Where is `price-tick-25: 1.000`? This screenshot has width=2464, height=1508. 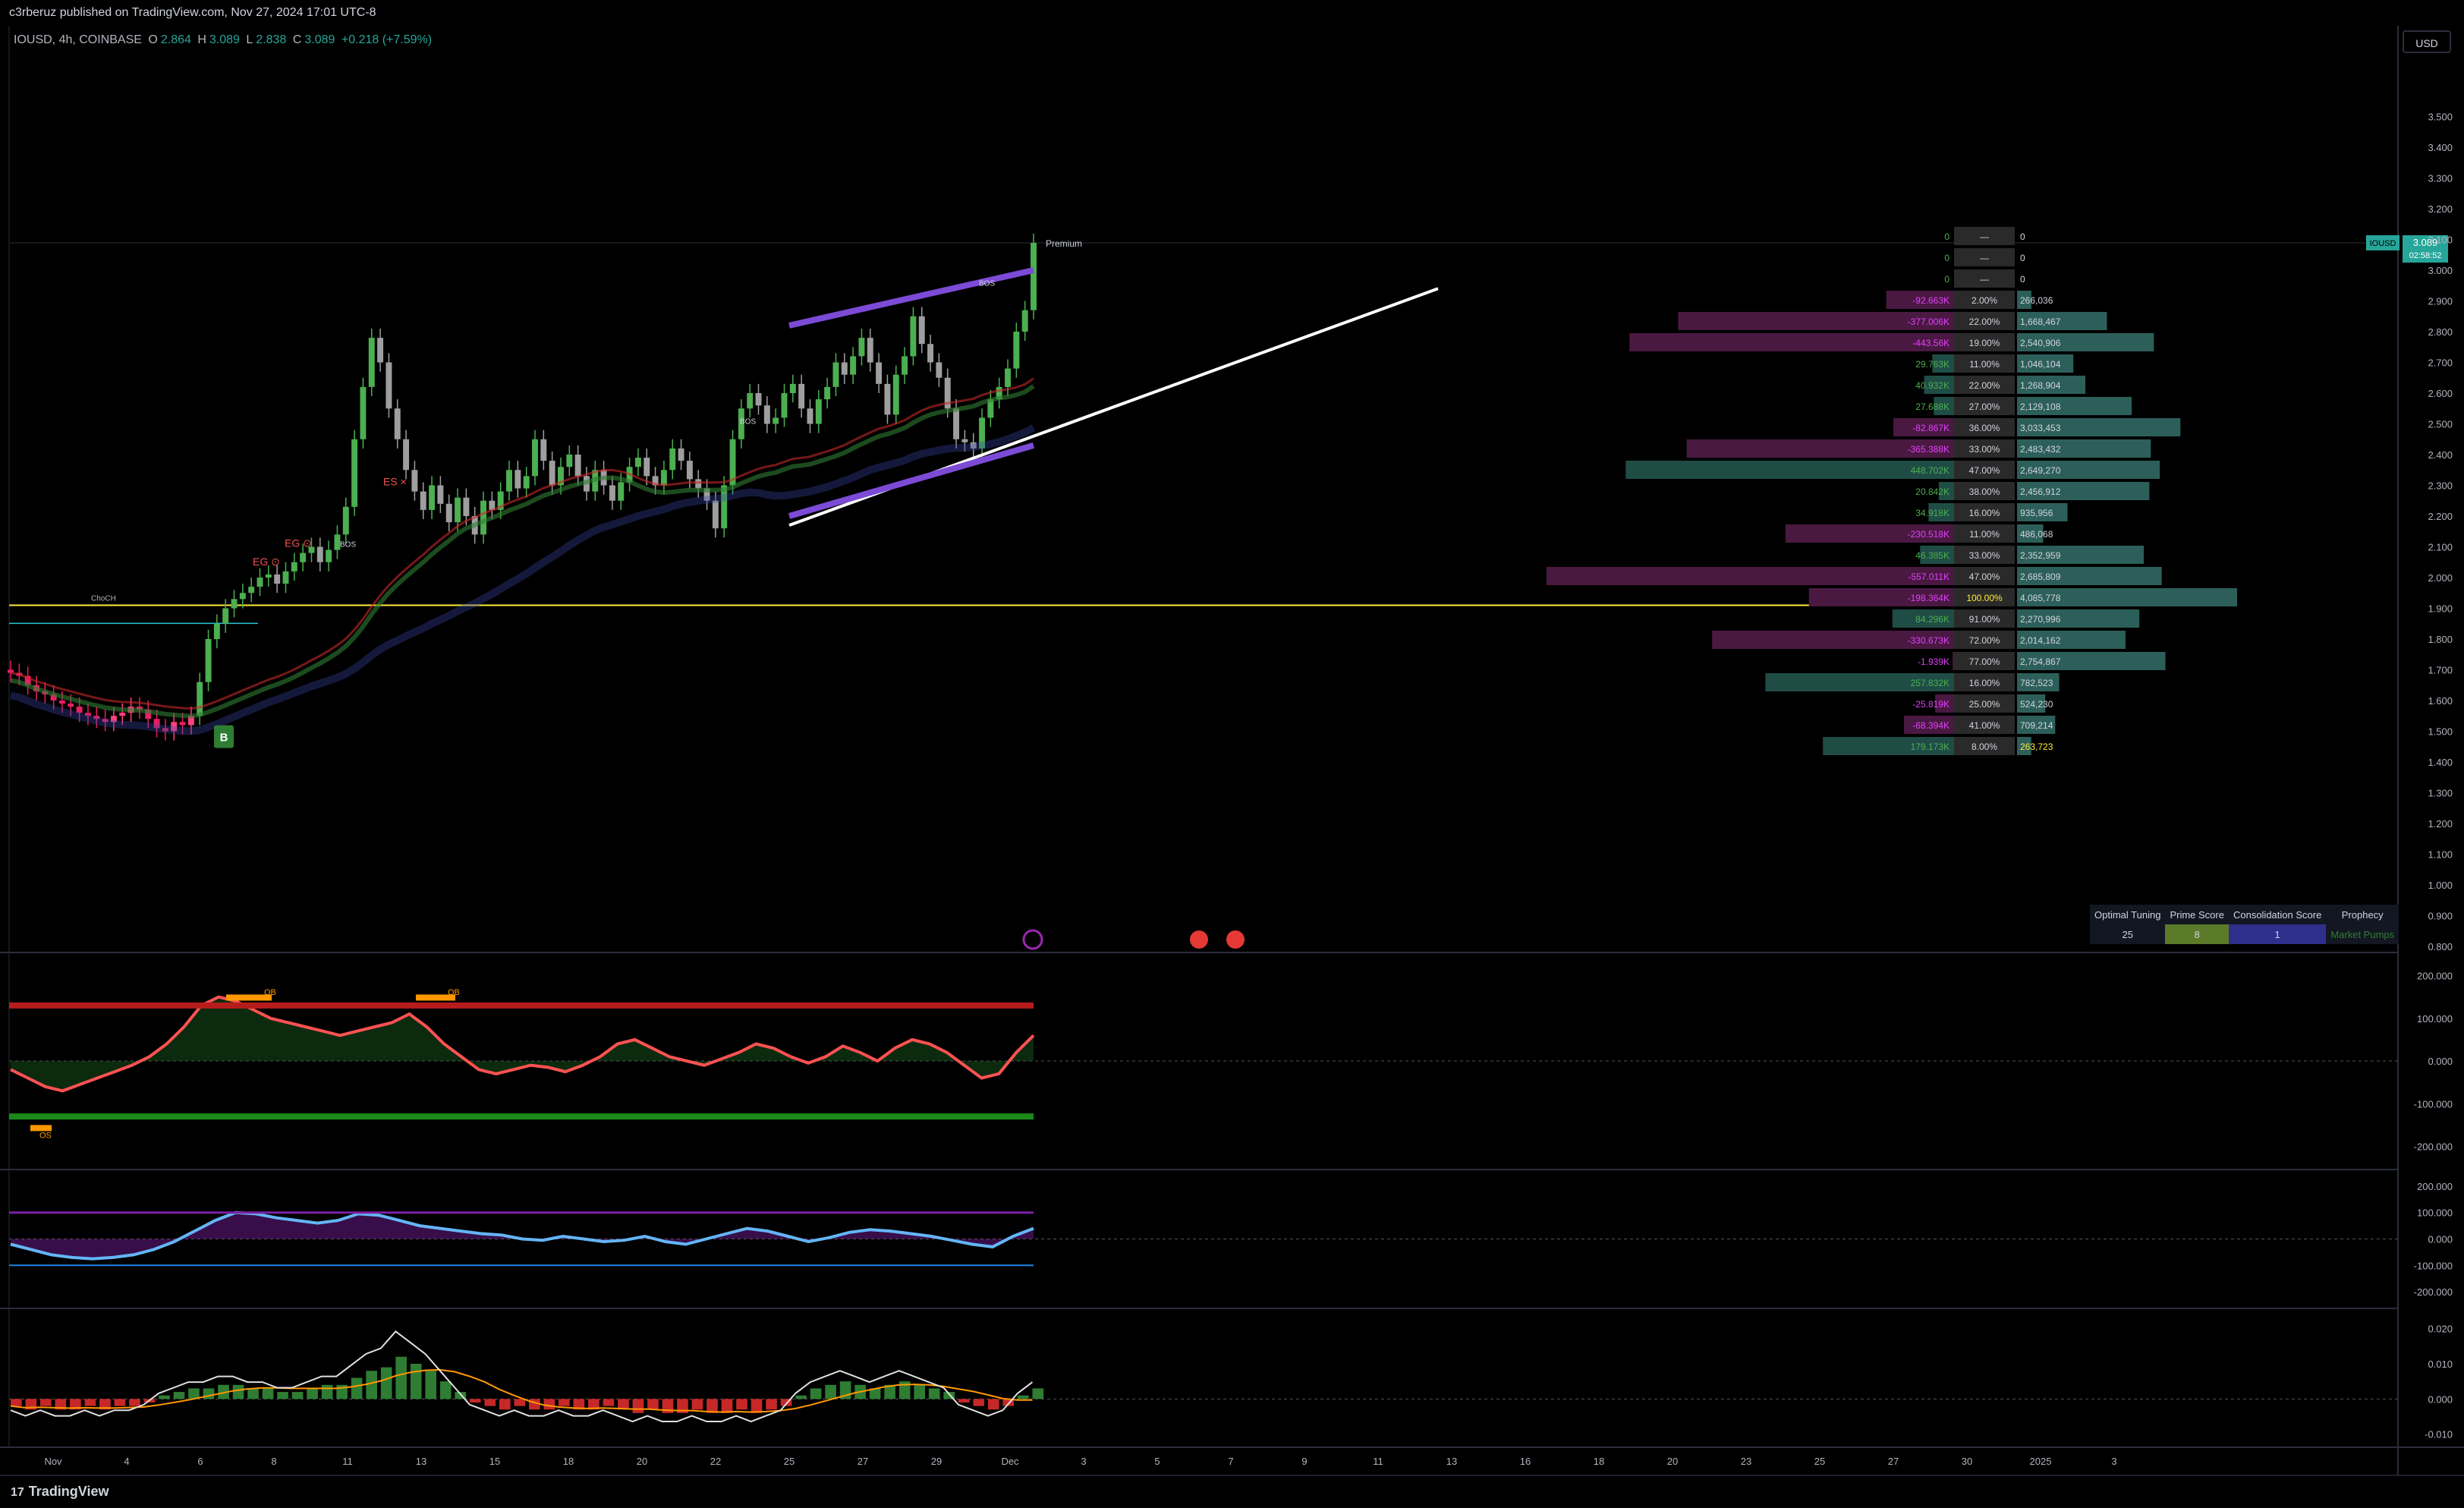 price-tick-25: 1.000 is located at coordinates (2440, 886).